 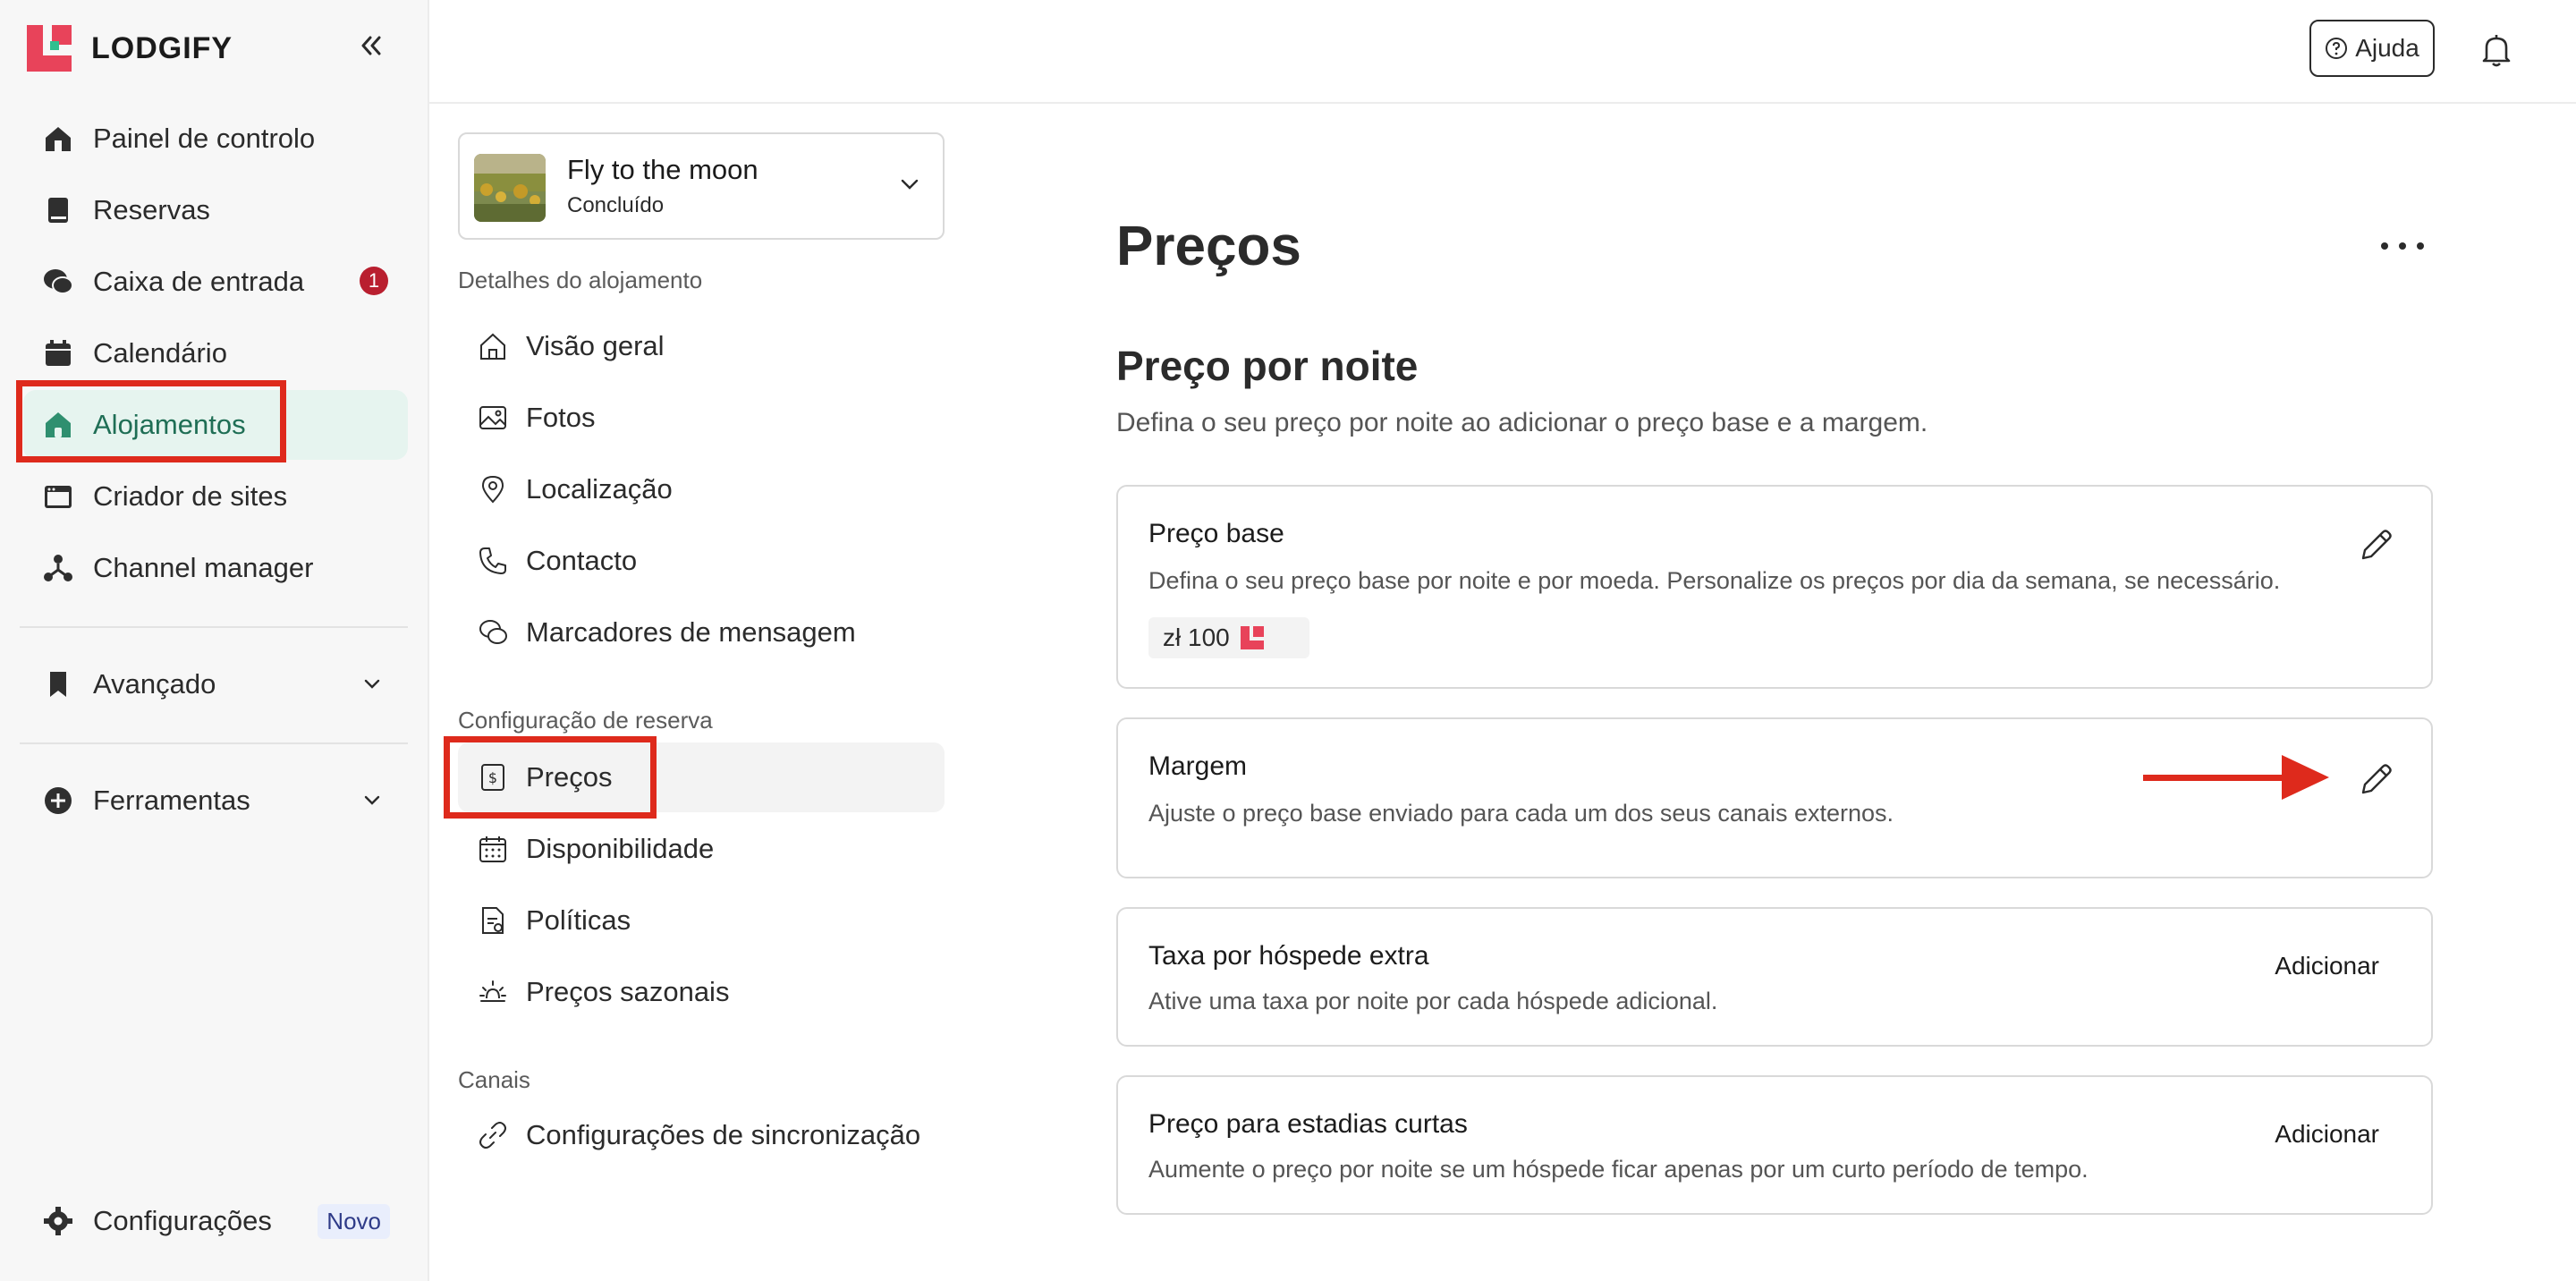 What do you see at coordinates (493, 561) in the screenshot?
I see `phone-icon` at bounding box center [493, 561].